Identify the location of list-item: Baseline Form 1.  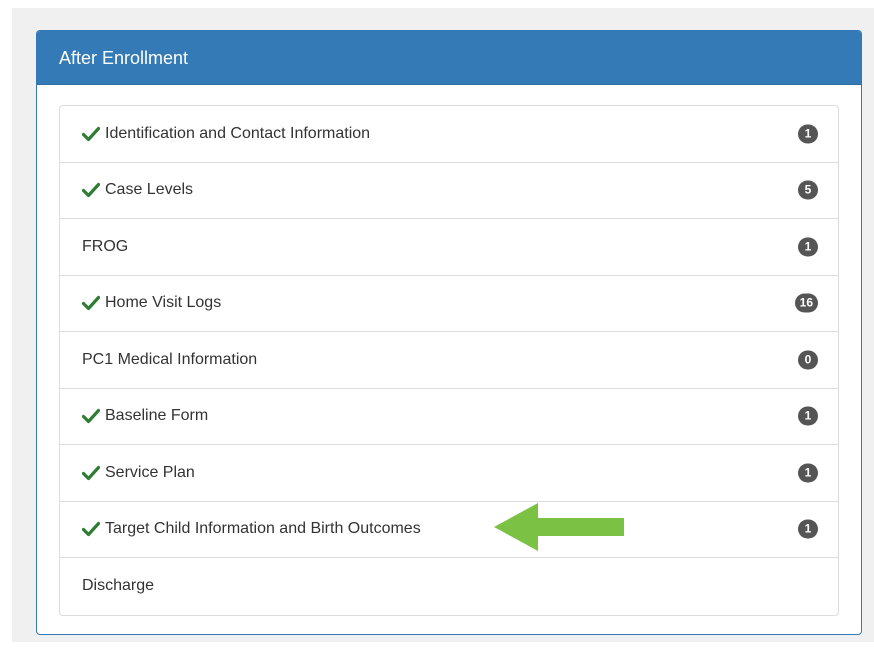
(449, 417).